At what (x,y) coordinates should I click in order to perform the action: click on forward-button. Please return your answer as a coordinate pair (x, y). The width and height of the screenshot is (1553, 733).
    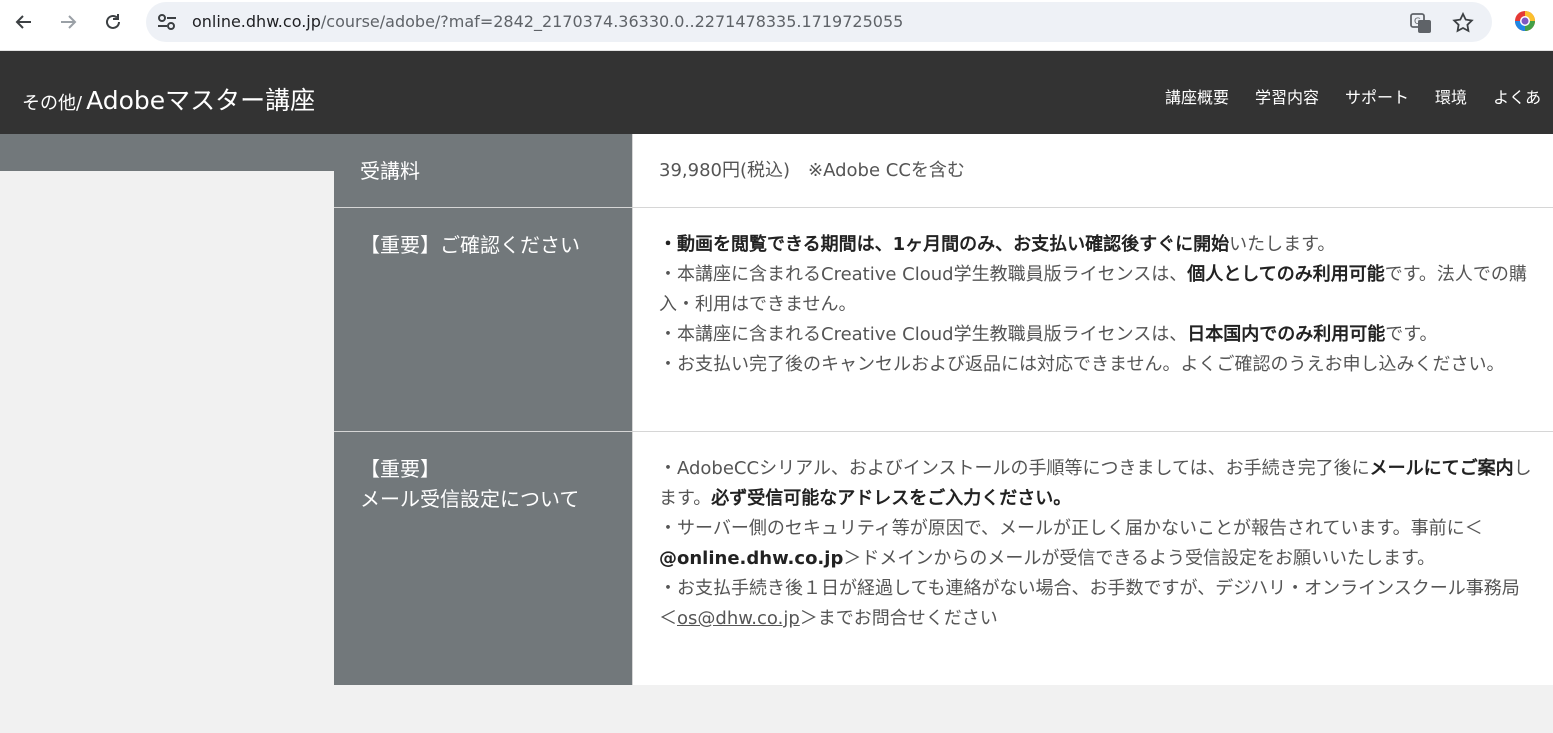
    Looking at the image, I should click on (68, 22).